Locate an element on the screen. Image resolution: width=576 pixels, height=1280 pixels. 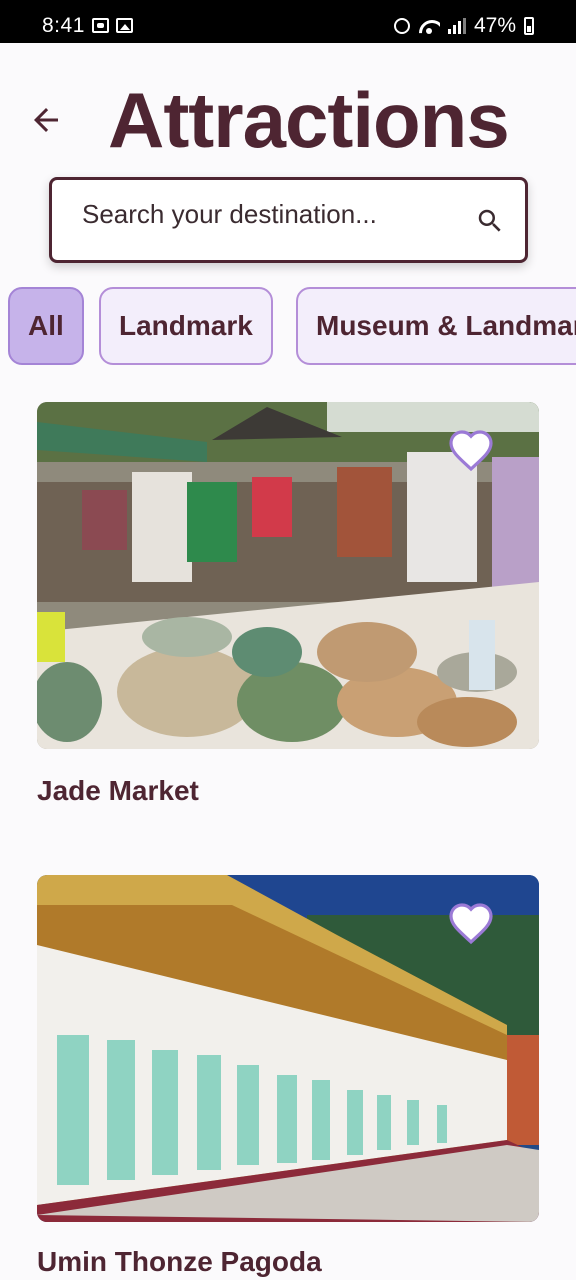
filter-chip-museum-landmark: Museum & Landmark is located at coordinates (436, 326).